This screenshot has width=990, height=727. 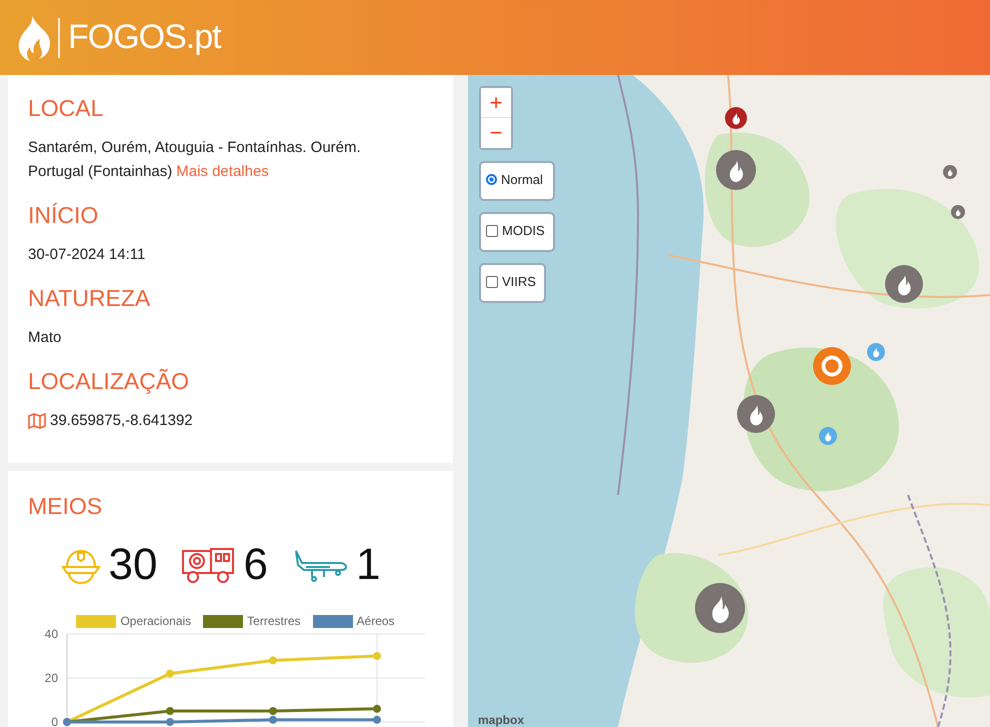 What do you see at coordinates (522, 179) in the screenshot?
I see `layer-label: Normal` at bounding box center [522, 179].